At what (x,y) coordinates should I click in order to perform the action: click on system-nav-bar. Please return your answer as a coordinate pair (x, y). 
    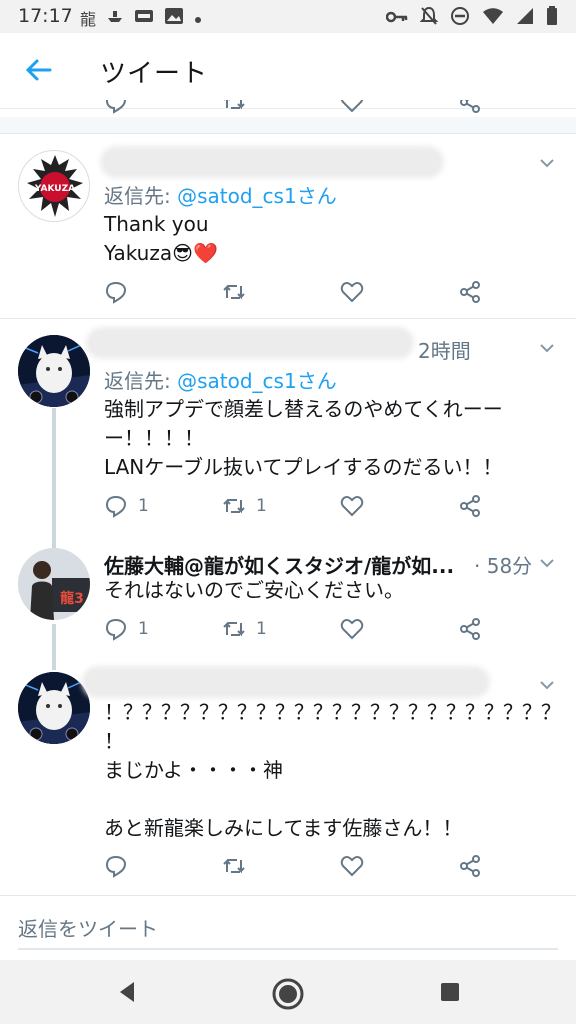
    Looking at the image, I should click on (288, 992).